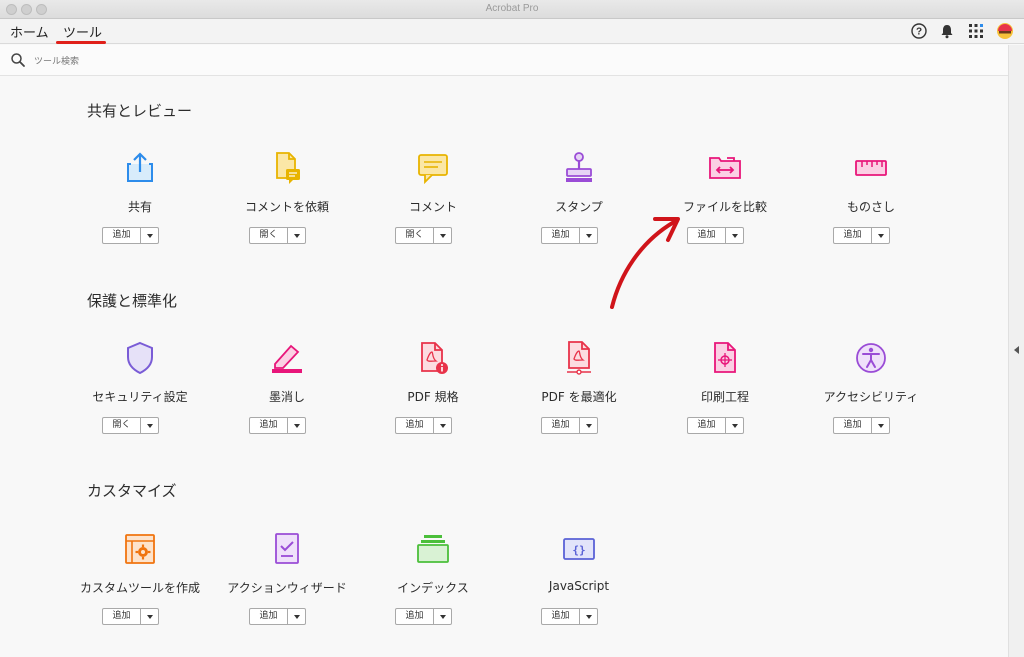 This screenshot has width=1024, height=657. I want to click on tool-label: 墨消し, so click(286, 397).